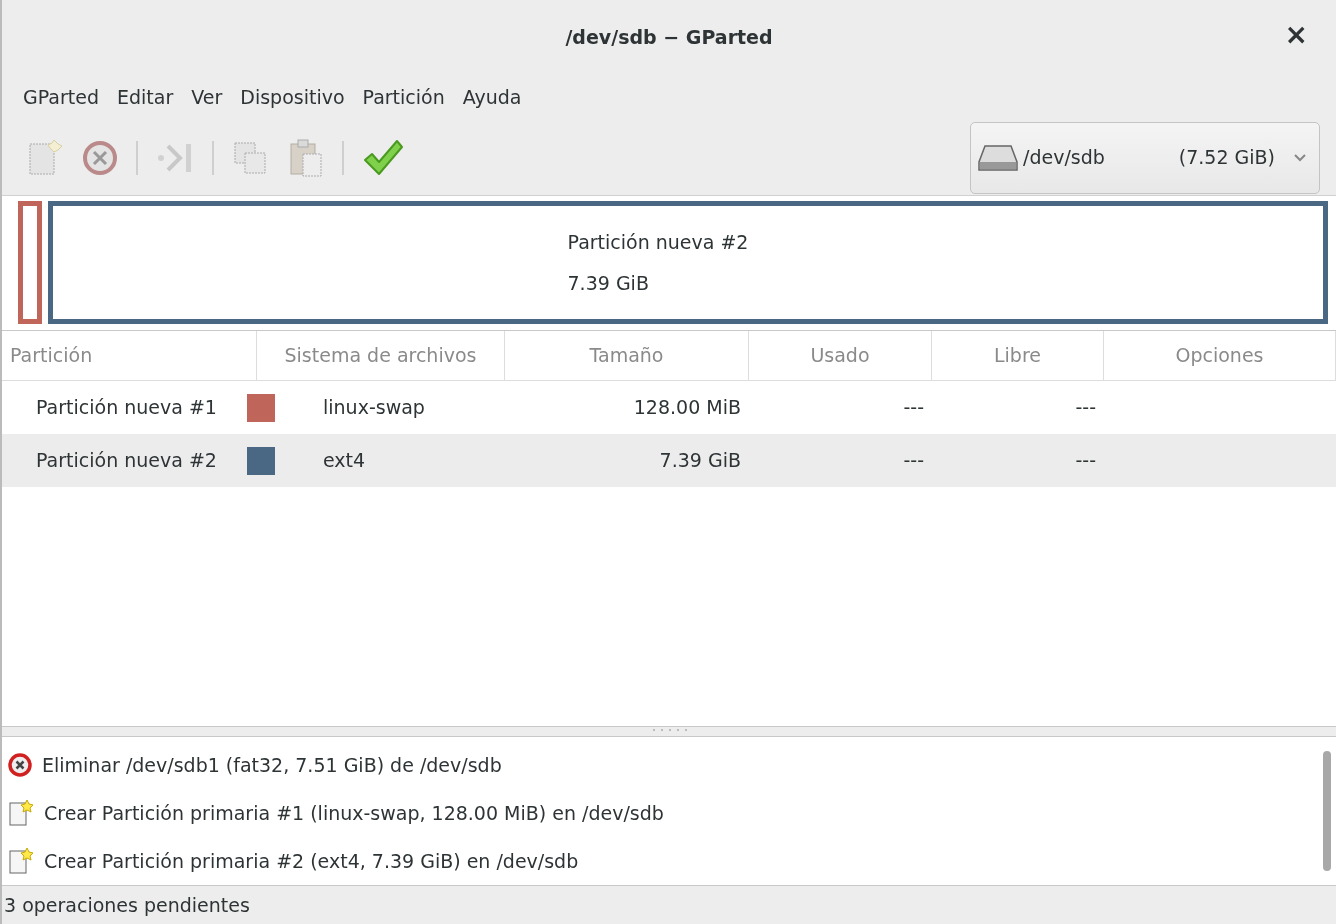 This screenshot has height=924, width=1336. What do you see at coordinates (492, 97) in the screenshot?
I see `menu-item: Ayuda` at bounding box center [492, 97].